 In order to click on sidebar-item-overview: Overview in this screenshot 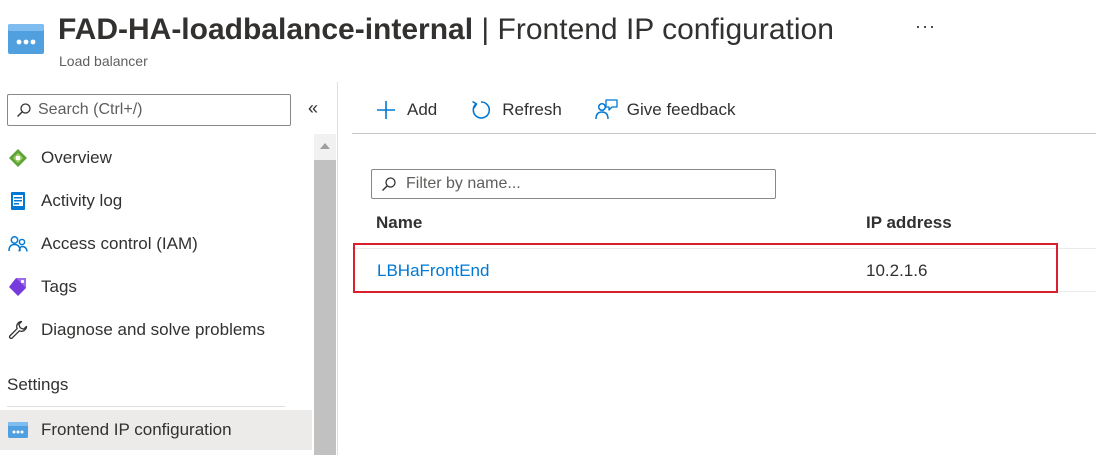, I will do `click(156, 158)`.